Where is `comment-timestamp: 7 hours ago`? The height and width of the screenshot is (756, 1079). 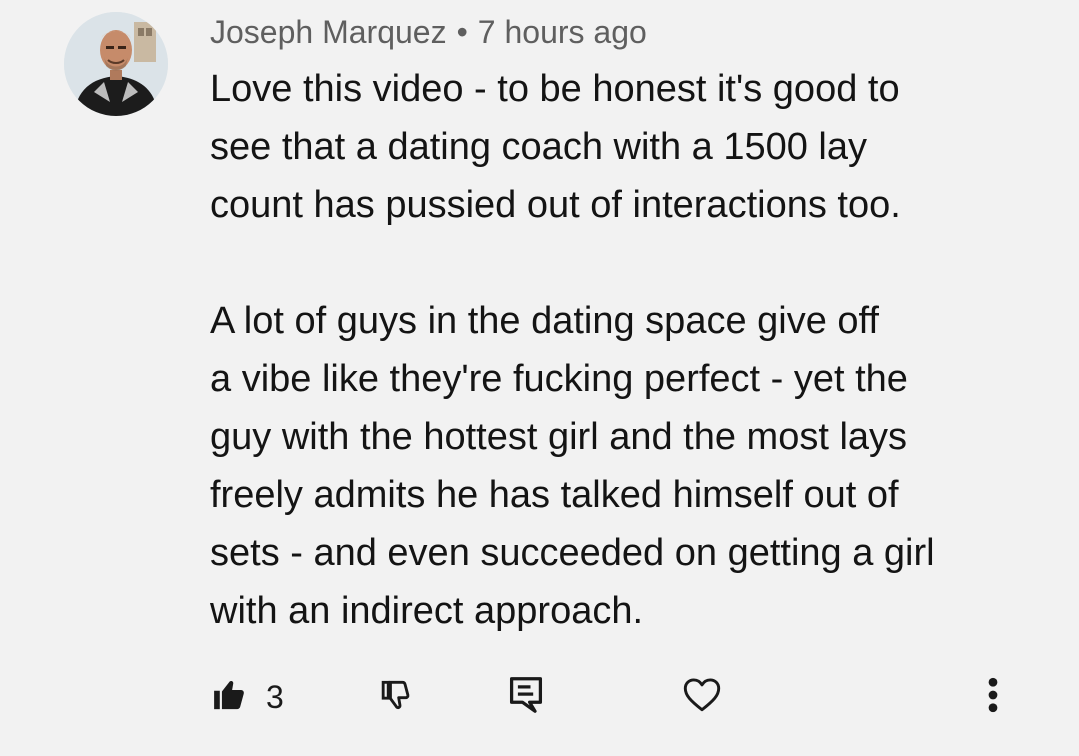
comment-timestamp: 7 hours ago is located at coordinates (562, 32).